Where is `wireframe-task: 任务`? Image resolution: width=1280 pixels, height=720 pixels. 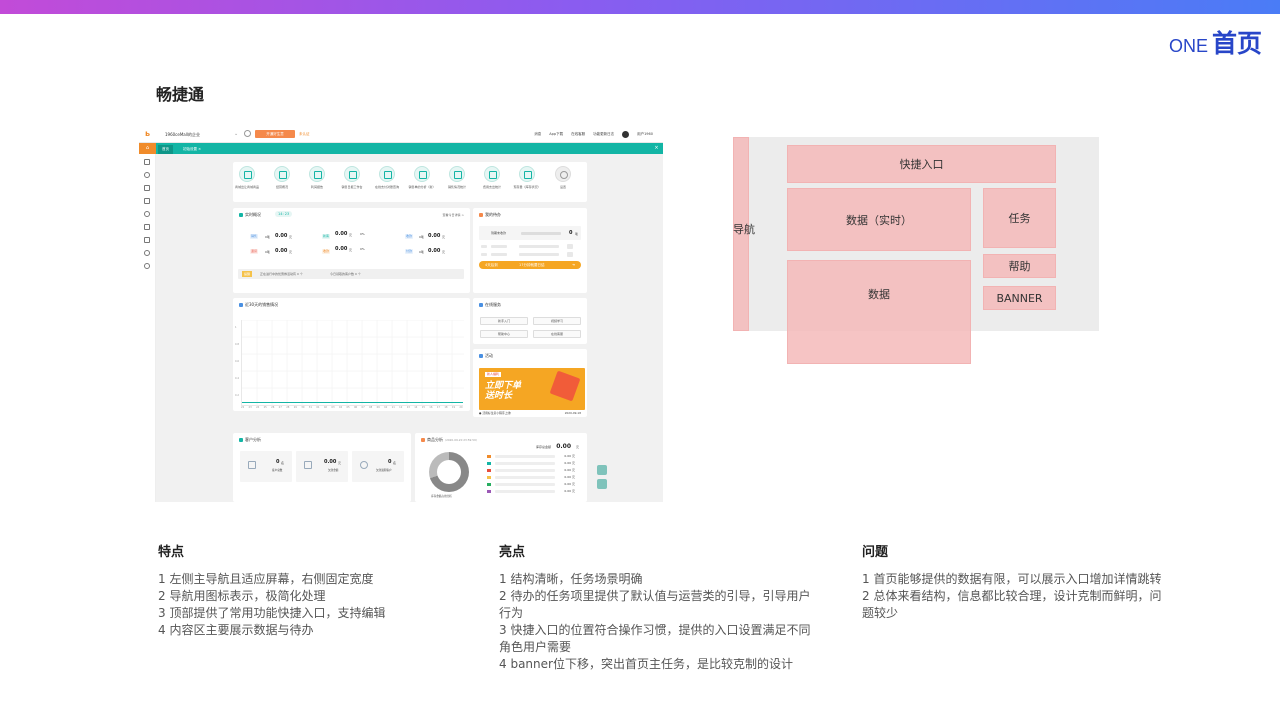 wireframe-task: 任务 is located at coordinates (1019, 218).